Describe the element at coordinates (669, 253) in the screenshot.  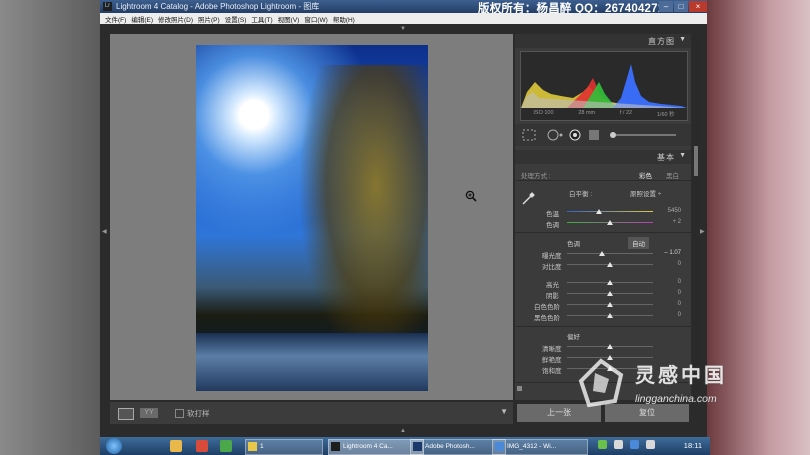
I see `exposure-value: – 1.07` at that location.